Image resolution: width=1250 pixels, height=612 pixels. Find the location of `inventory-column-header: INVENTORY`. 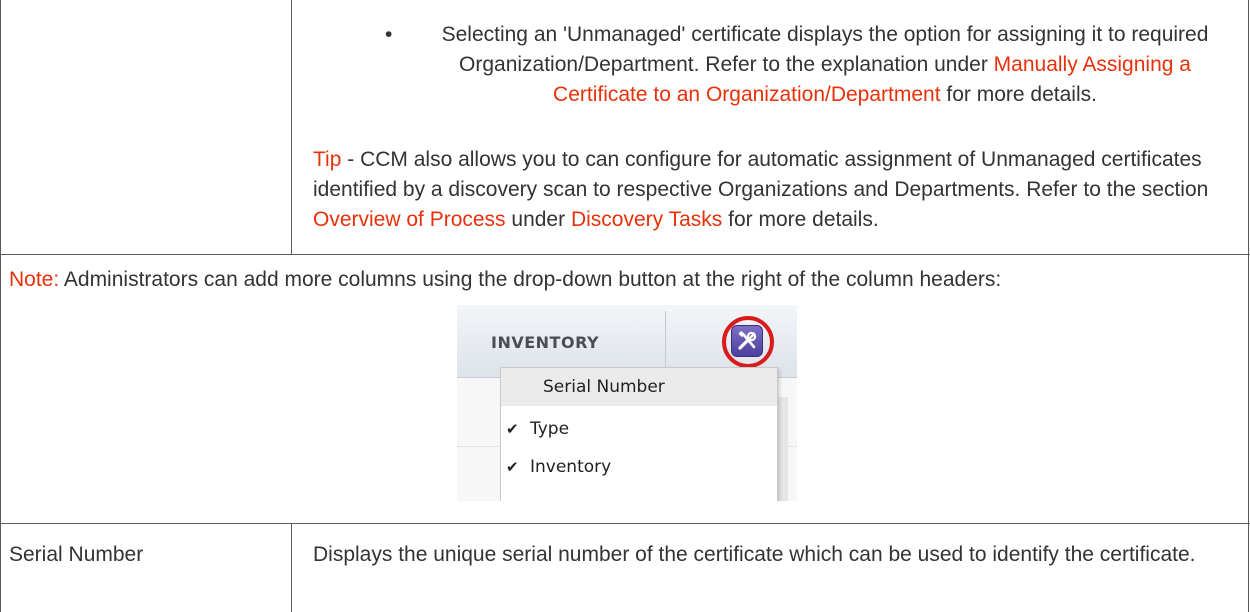

inventory-column-header: INVENTORY is located at coordinates (545, 342).